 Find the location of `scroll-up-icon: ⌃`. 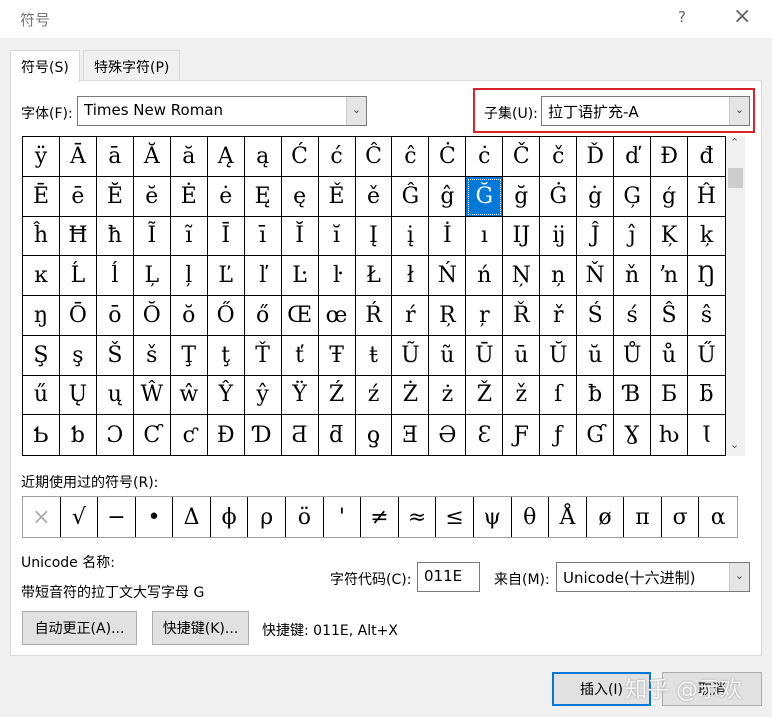

scroll-up-icon: ⌃ is located at coordinates (734, 142).